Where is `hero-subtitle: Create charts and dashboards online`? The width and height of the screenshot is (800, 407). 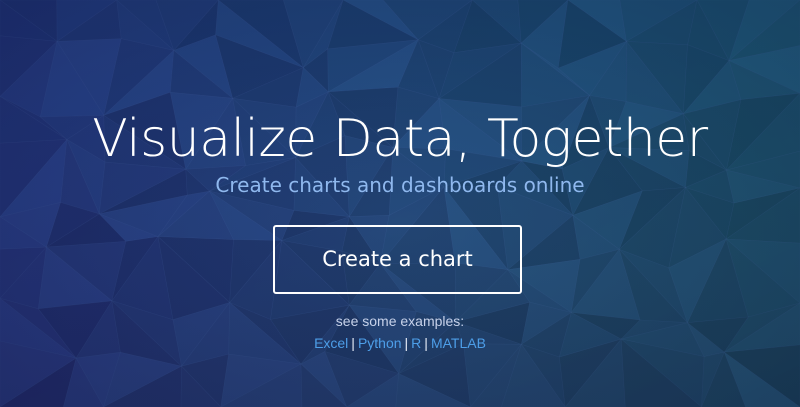 hero-subtitle: Create charts and dashboards online is located at coordinates (400, 185).